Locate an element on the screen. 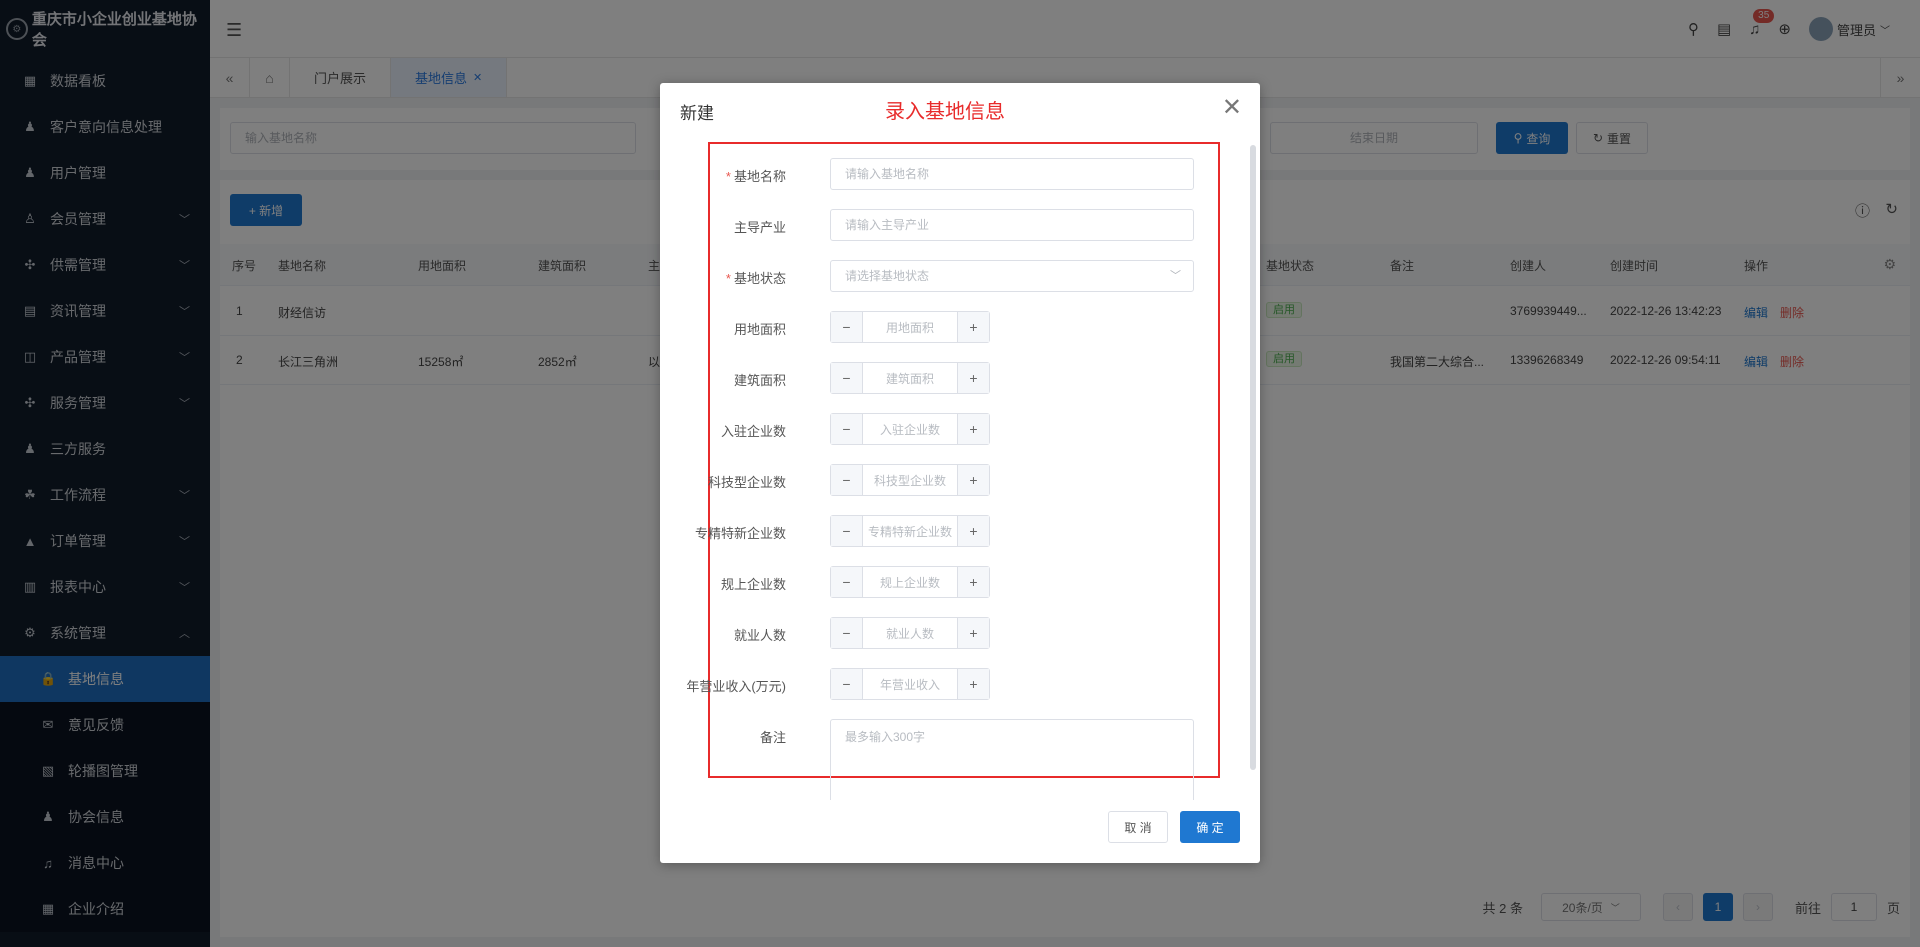 The image size is (1920, 947). status-select: 请选择基地状态 ﹀ is located at coordinates (1012, 276).